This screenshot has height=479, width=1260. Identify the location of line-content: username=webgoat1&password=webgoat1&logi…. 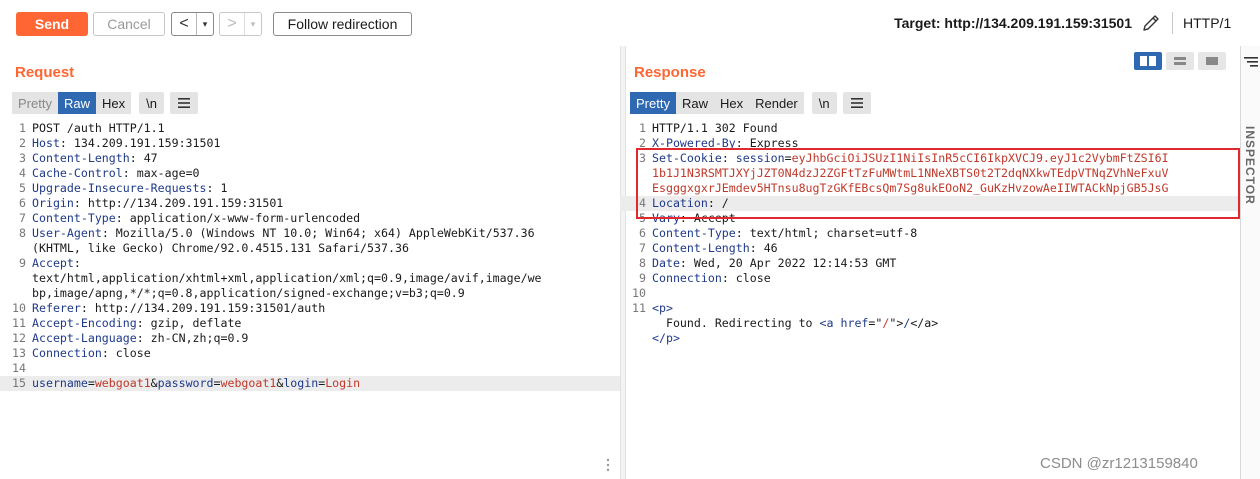
(326, 383).